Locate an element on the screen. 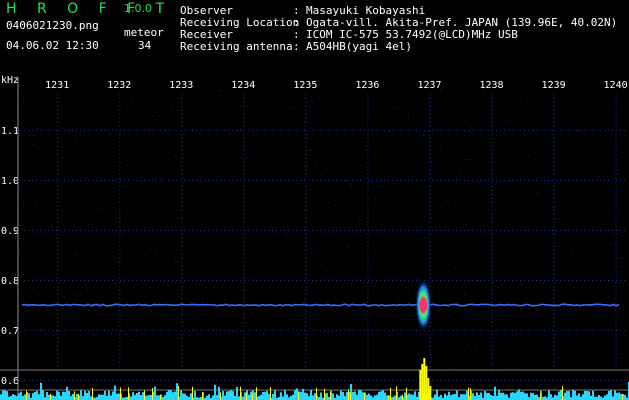 This screenshot has height=400, width=629. y-tick-label: 0.9 is located at coordinates (10, 231).